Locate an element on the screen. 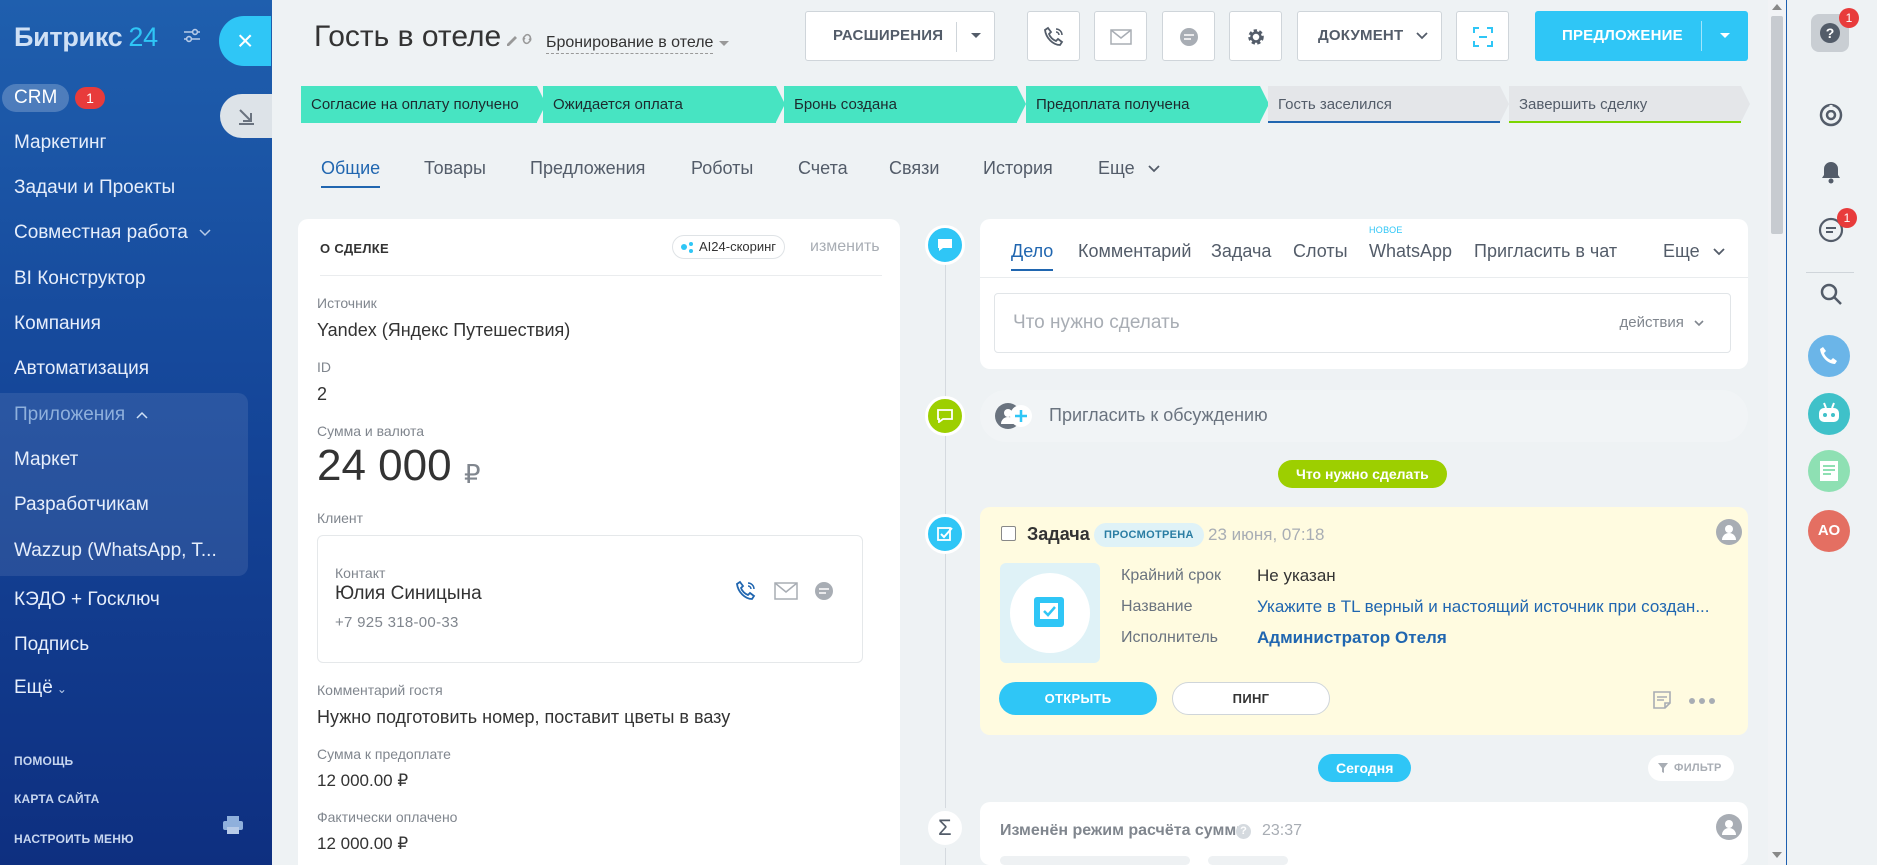 The width and height of the screenshot is (1877, 865). tab-general: Общие is located at coordinates (351, 173).